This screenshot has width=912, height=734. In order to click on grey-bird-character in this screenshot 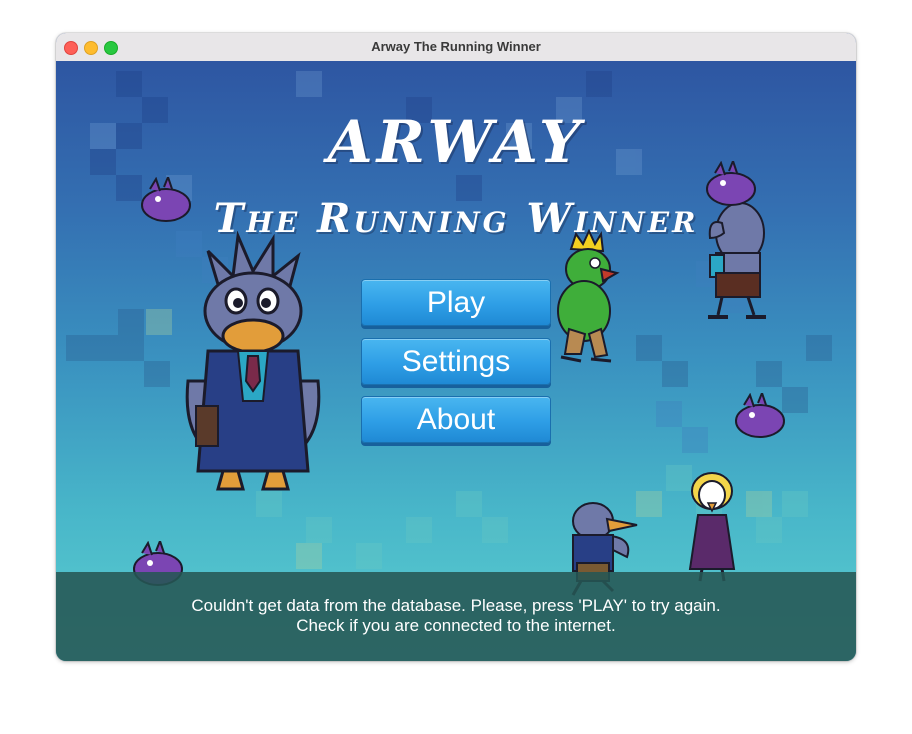, I will do `click(737, 260)`.